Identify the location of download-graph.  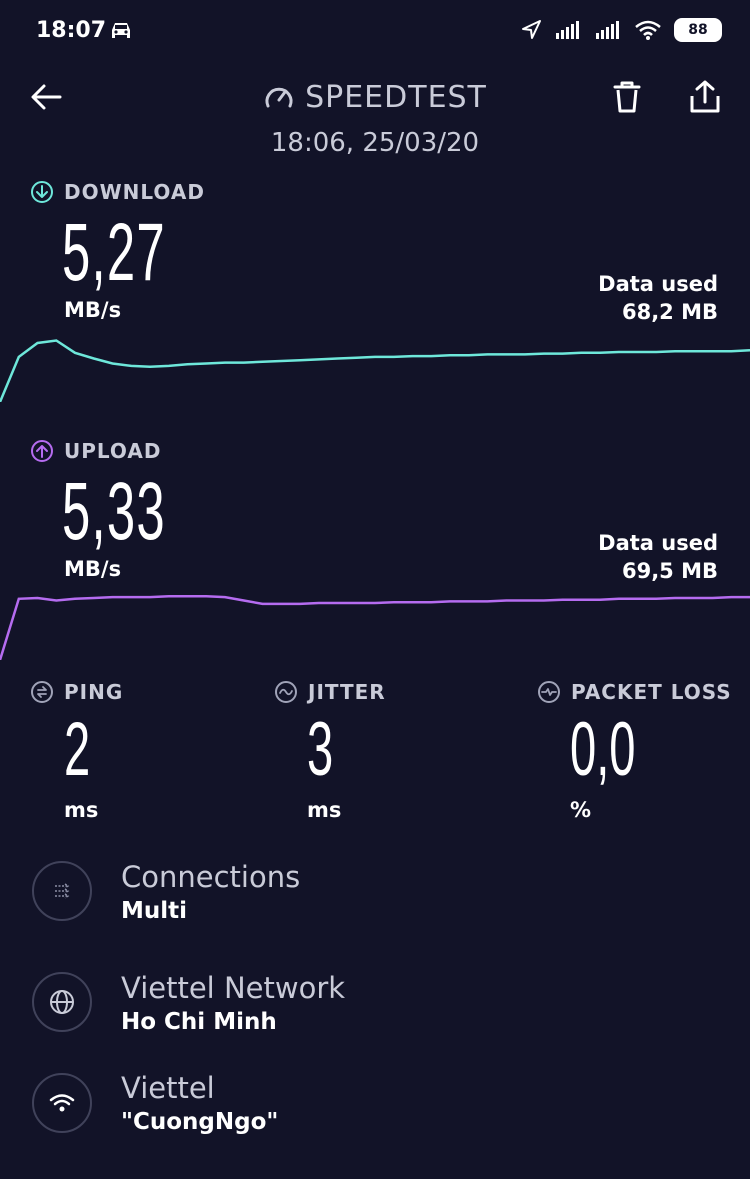
(375, 370).